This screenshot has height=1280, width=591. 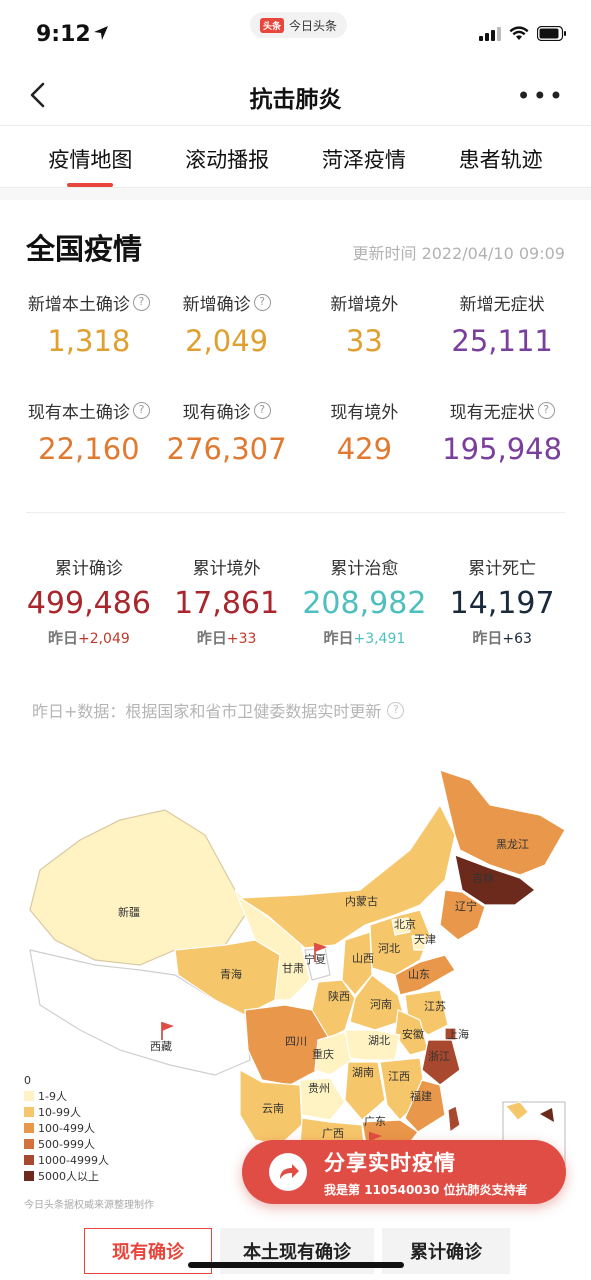 What do you see at coordinates (299, 25) in the screenshot?
I see `back-to-app-pill: 头条 今日头条` at bounding box center [299, 25].